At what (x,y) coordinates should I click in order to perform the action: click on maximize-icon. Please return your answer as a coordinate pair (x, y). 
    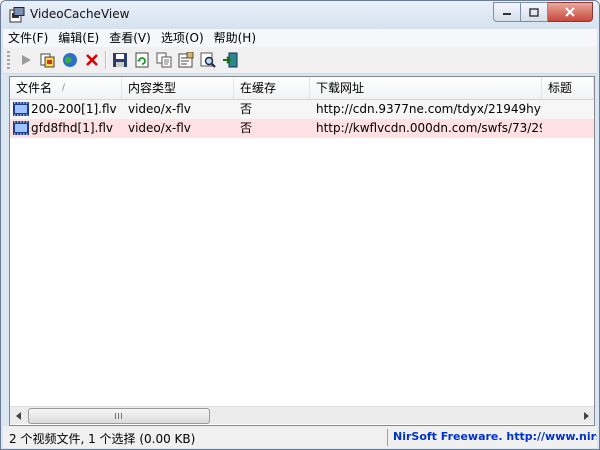
    Looking at the image, I should click on (534, 12).